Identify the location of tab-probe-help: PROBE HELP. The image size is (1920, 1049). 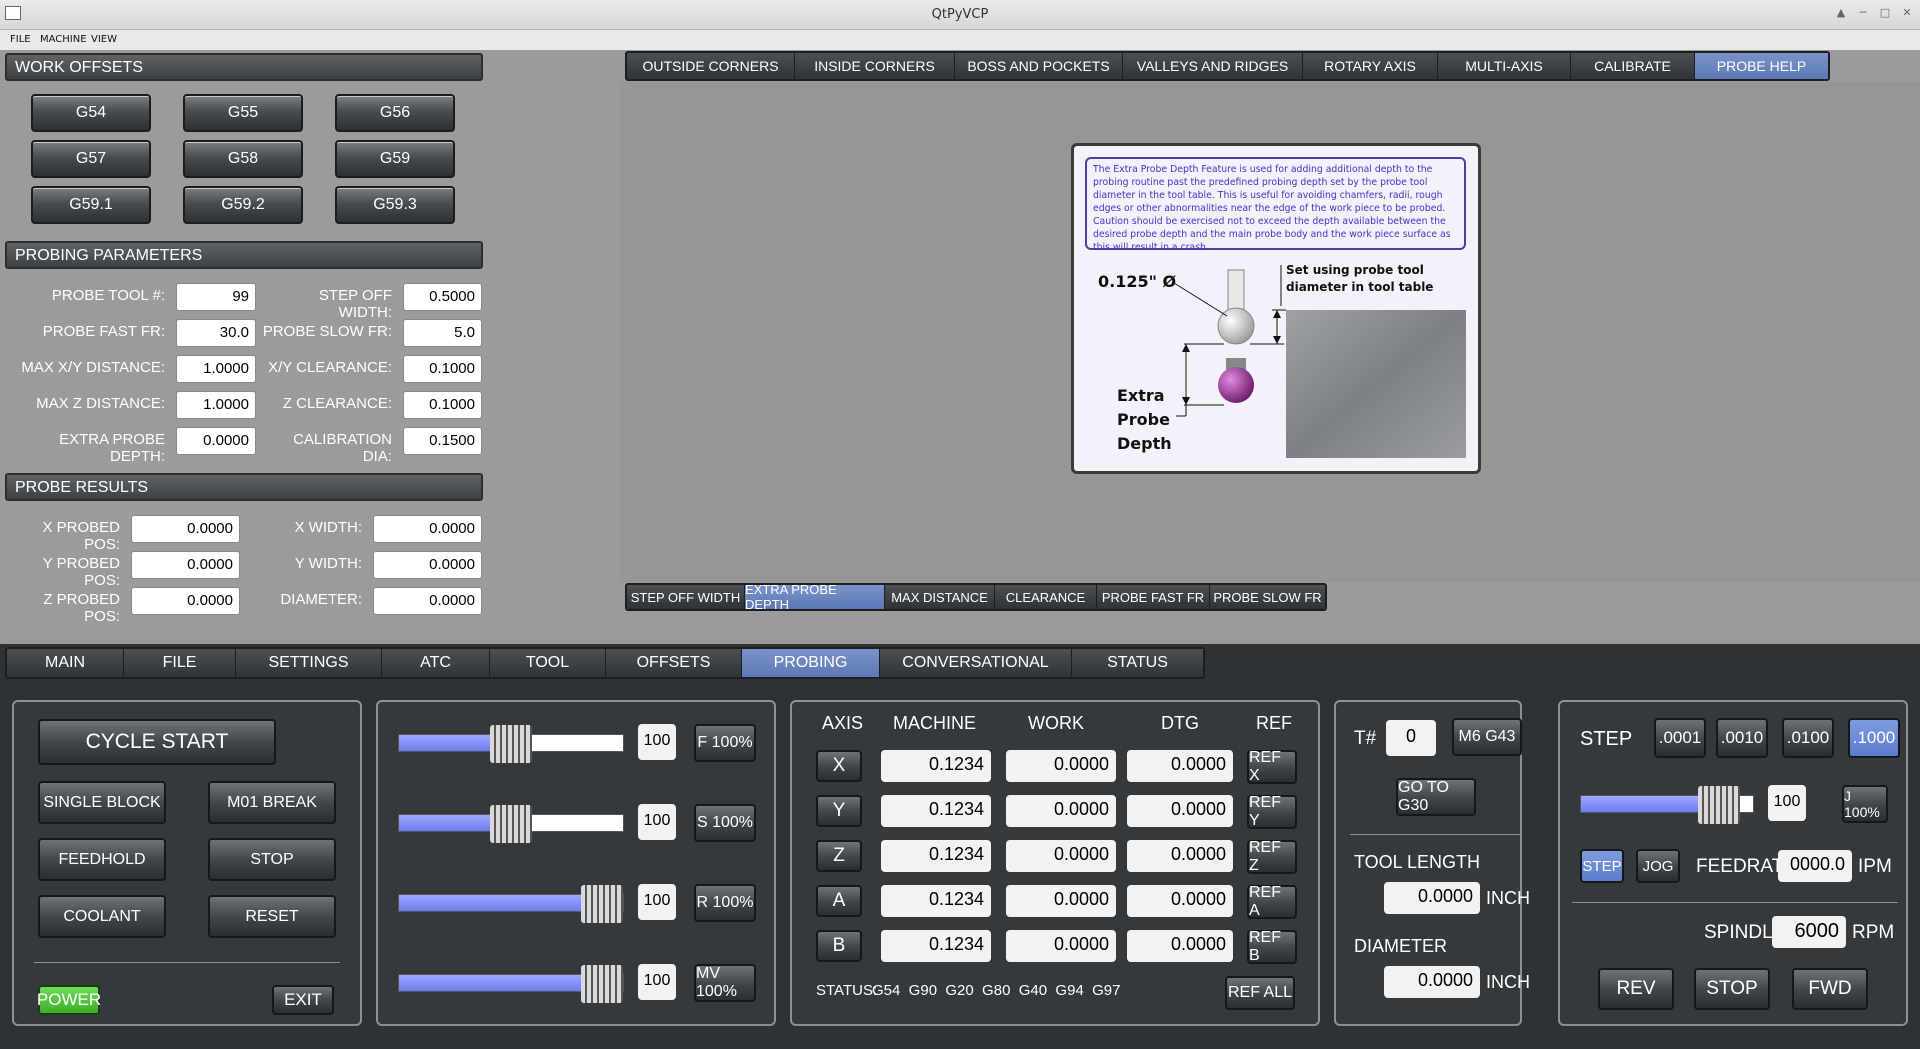
(1761, 66).